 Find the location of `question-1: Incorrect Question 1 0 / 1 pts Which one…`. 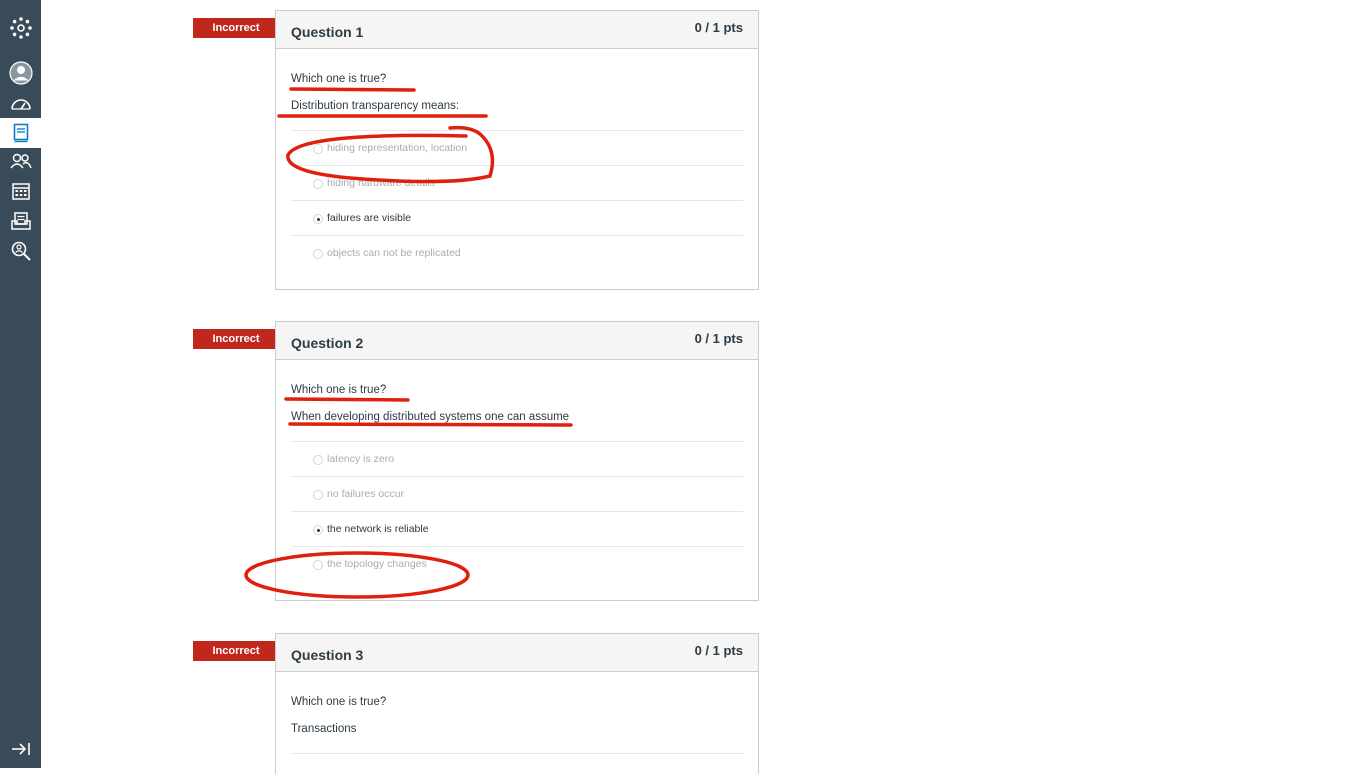

question-1: Incorrect Question 1 0 / 1 pts Which one… is located at coordinates (476, 150).